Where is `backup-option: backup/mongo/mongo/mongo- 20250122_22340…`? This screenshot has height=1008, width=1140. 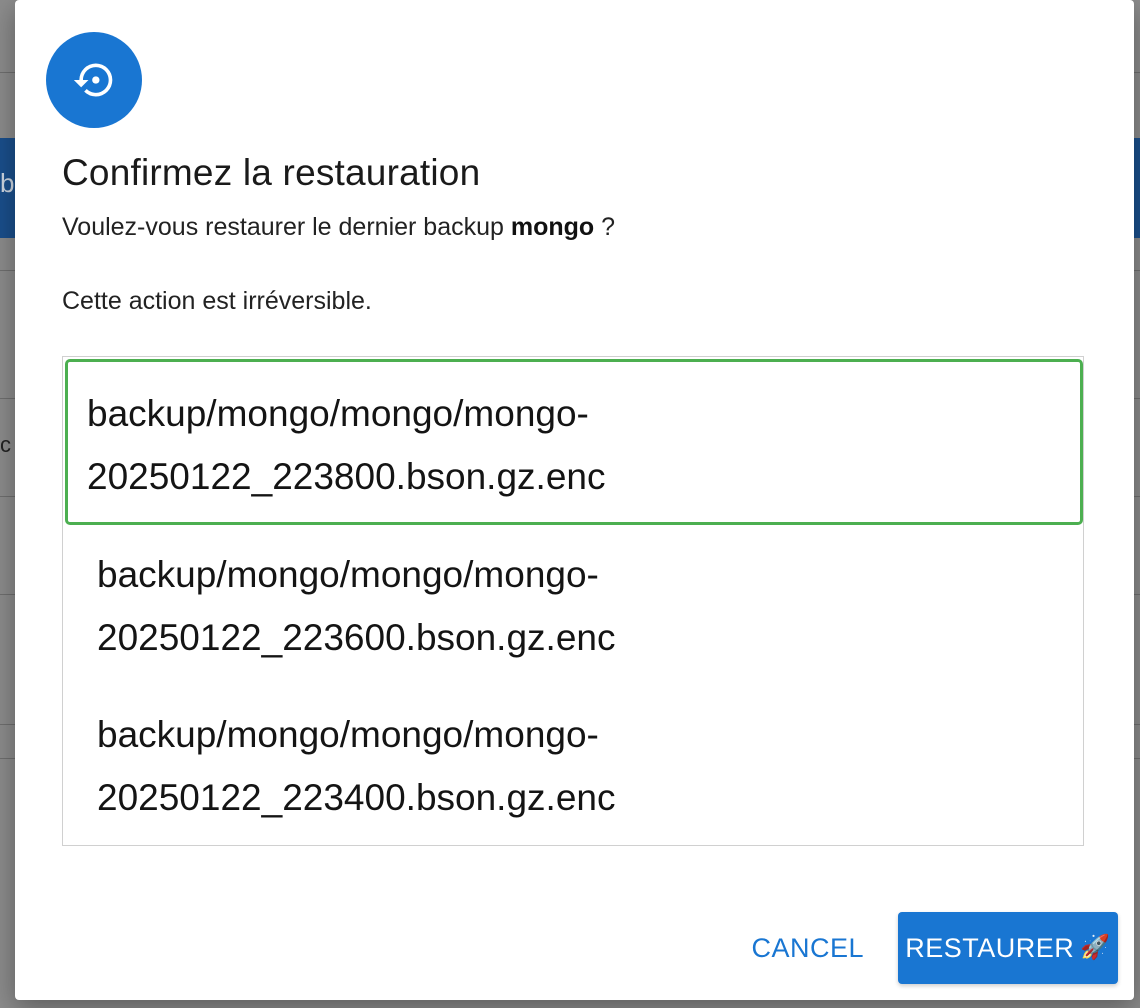 backup-option: backup/mongo/mongo/mongo- 20250122_22340… is located at coordinates (356, 766).